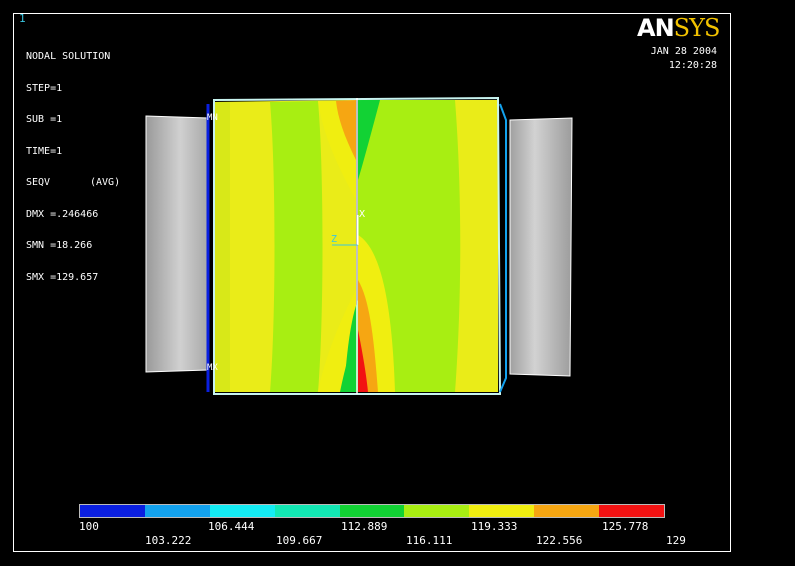 Image resolution: width=795 pixels, height=566 pixels. I want to click on axis-z-label: Z, so click(334, 239).